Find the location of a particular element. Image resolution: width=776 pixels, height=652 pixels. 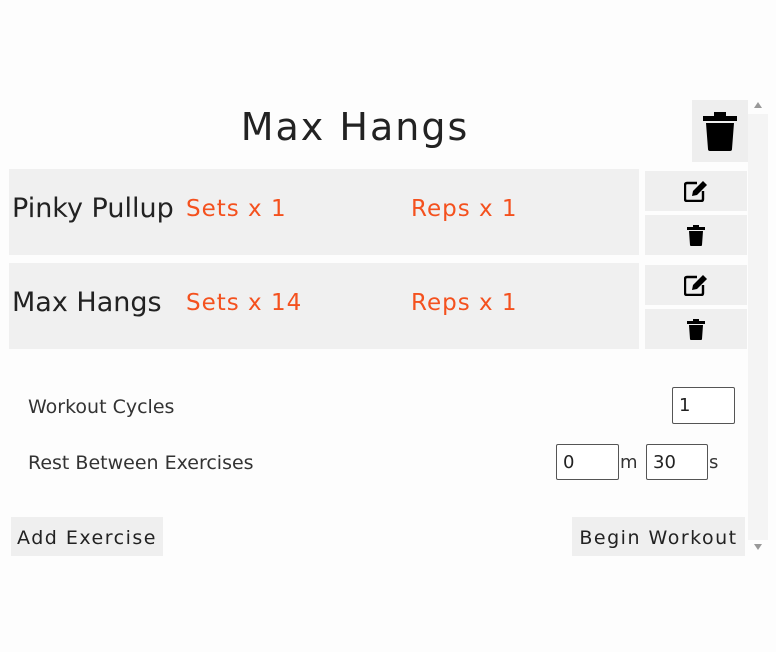

exercise-sets: Sets x 14 is located at coordinates (244, 303).